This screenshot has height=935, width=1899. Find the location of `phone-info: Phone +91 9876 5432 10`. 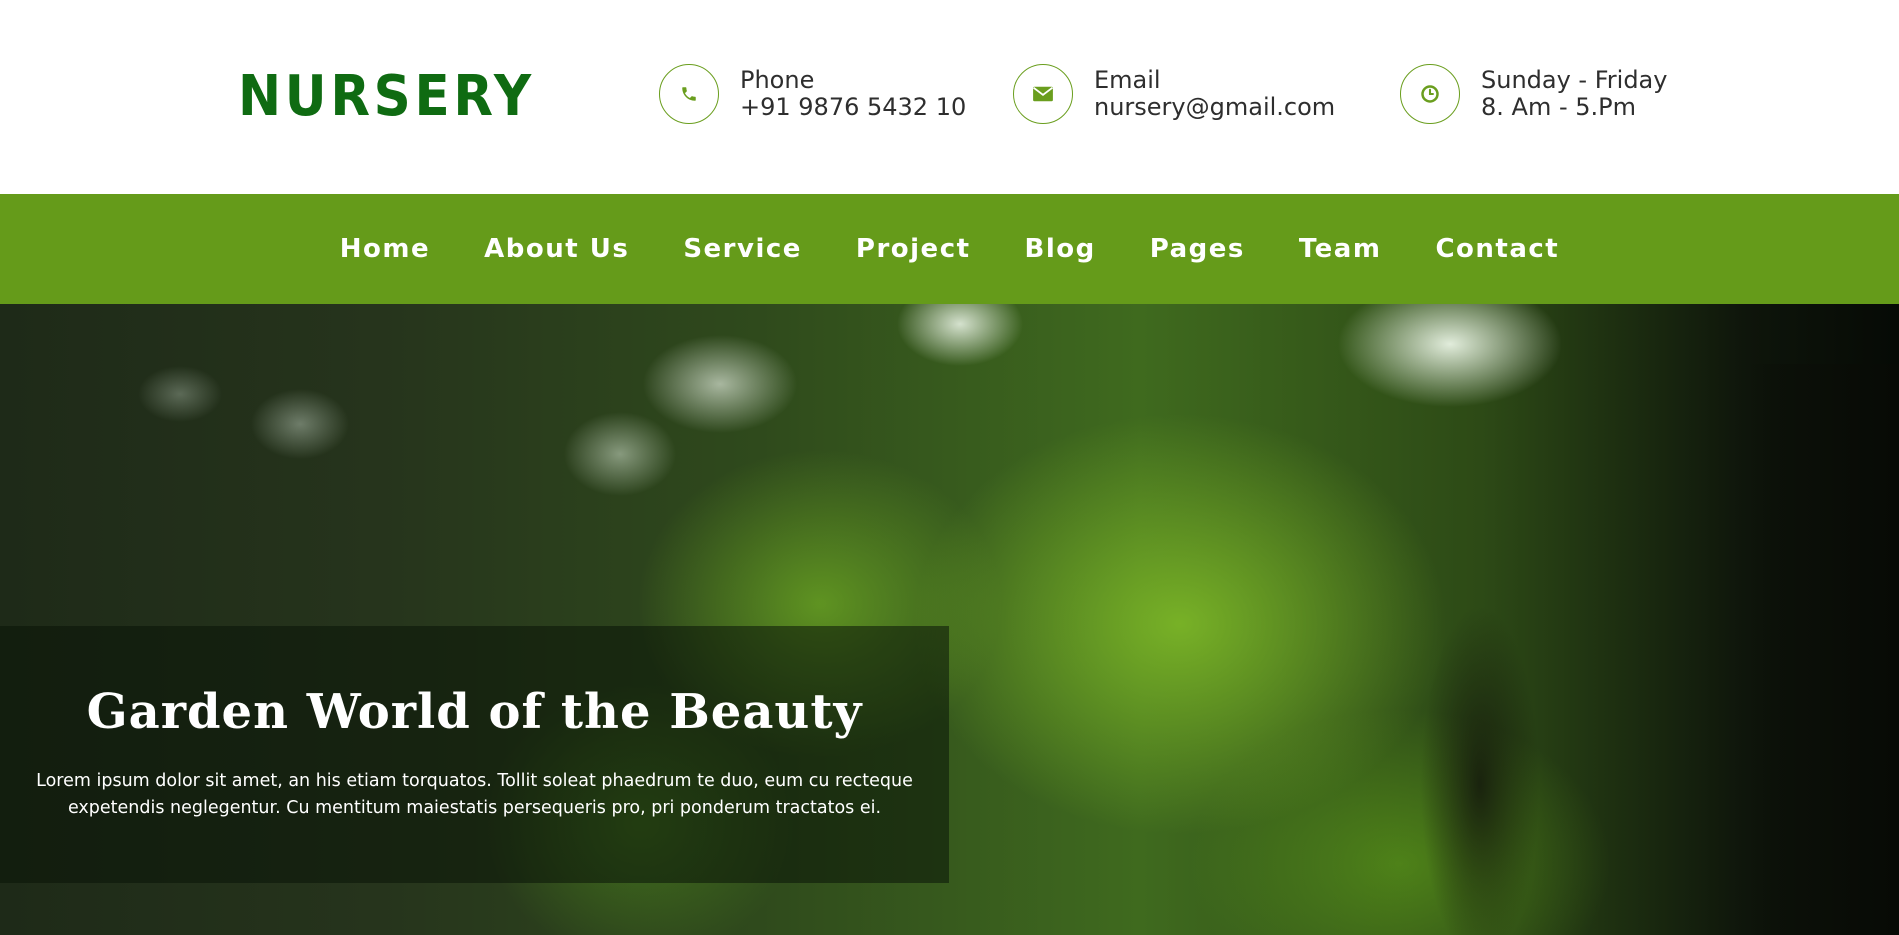

phone-info: Phone +91 9876 5432 10 is located at coordinates (812, 94).